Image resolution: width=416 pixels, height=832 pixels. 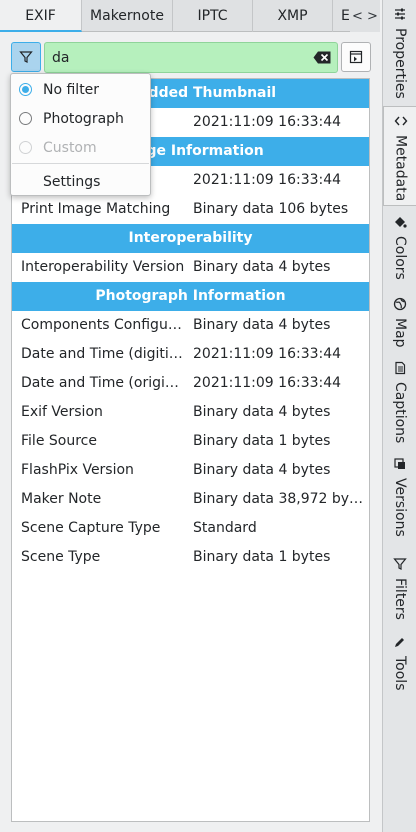 I want to click on sidebar-item-map: Map, so click(x=399, y=323).